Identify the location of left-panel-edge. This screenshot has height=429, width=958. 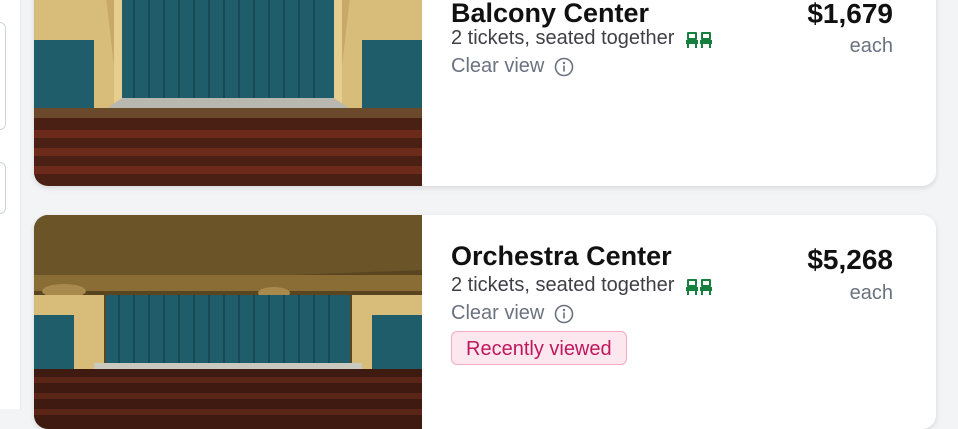
(10, 204).